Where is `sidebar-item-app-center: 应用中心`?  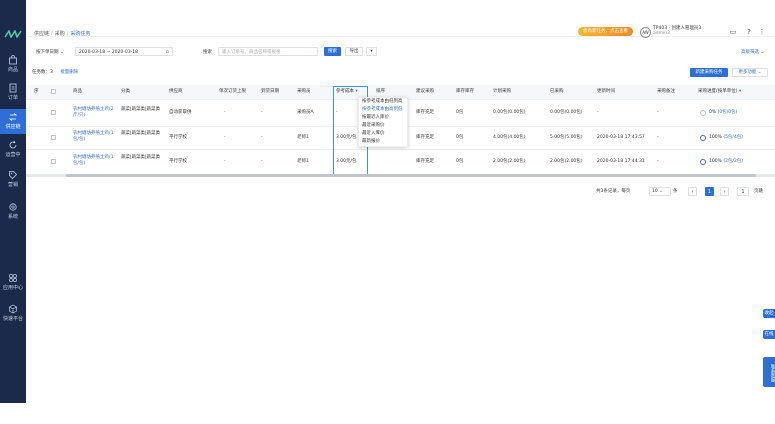
sidebar-item-app-center: 应用中心 is located at coordinates (13, 284).